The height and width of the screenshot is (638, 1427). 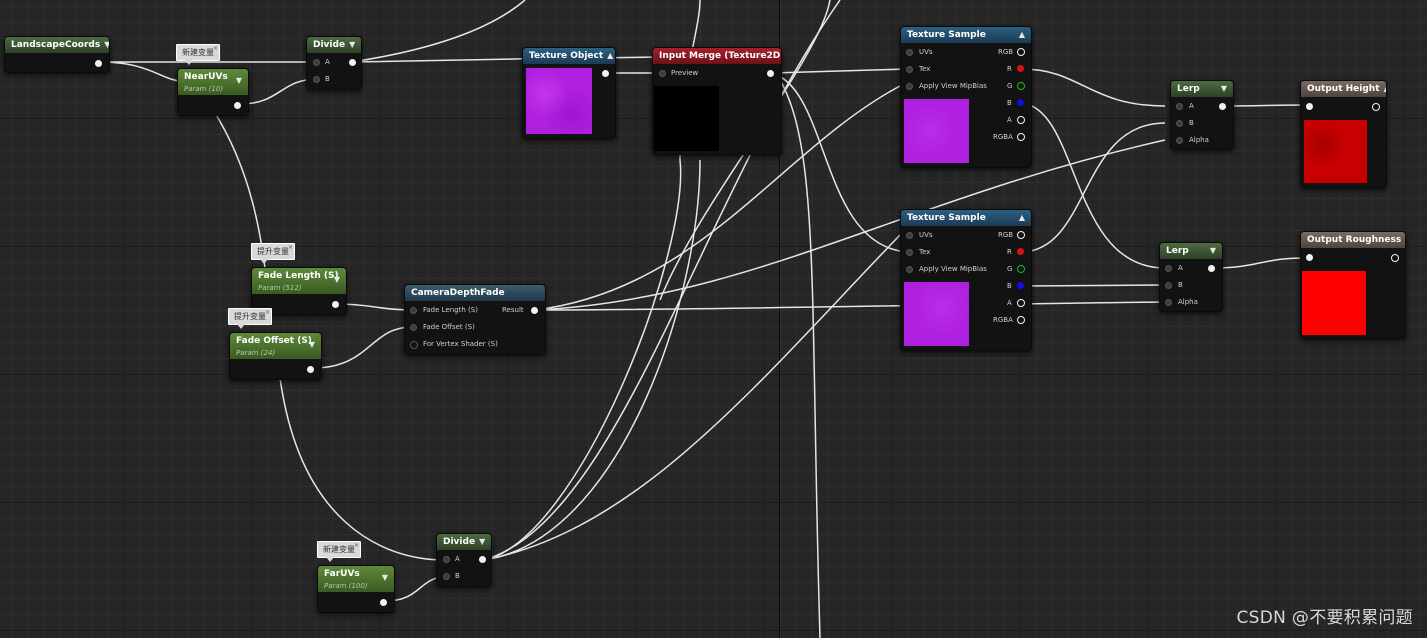 What do you see at coordinates (334, 63) in the screenshot?
I see `divide-node: Divide ▼ A B` at bounding box center [334, 63].